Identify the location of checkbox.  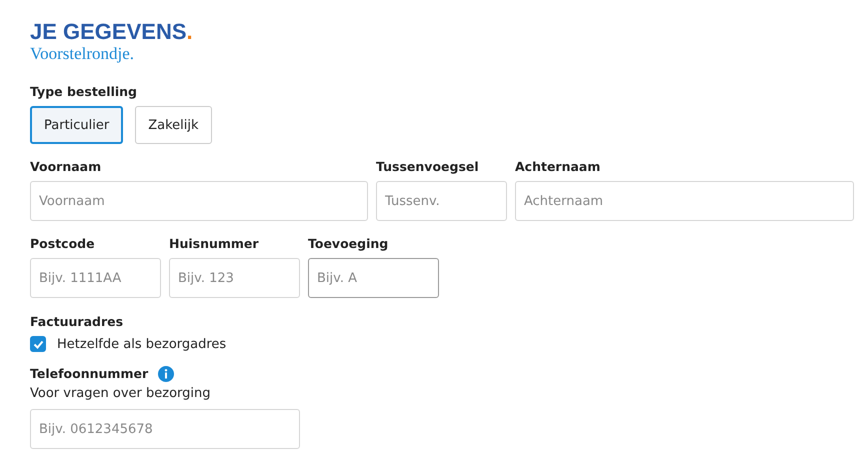
(38, 344).